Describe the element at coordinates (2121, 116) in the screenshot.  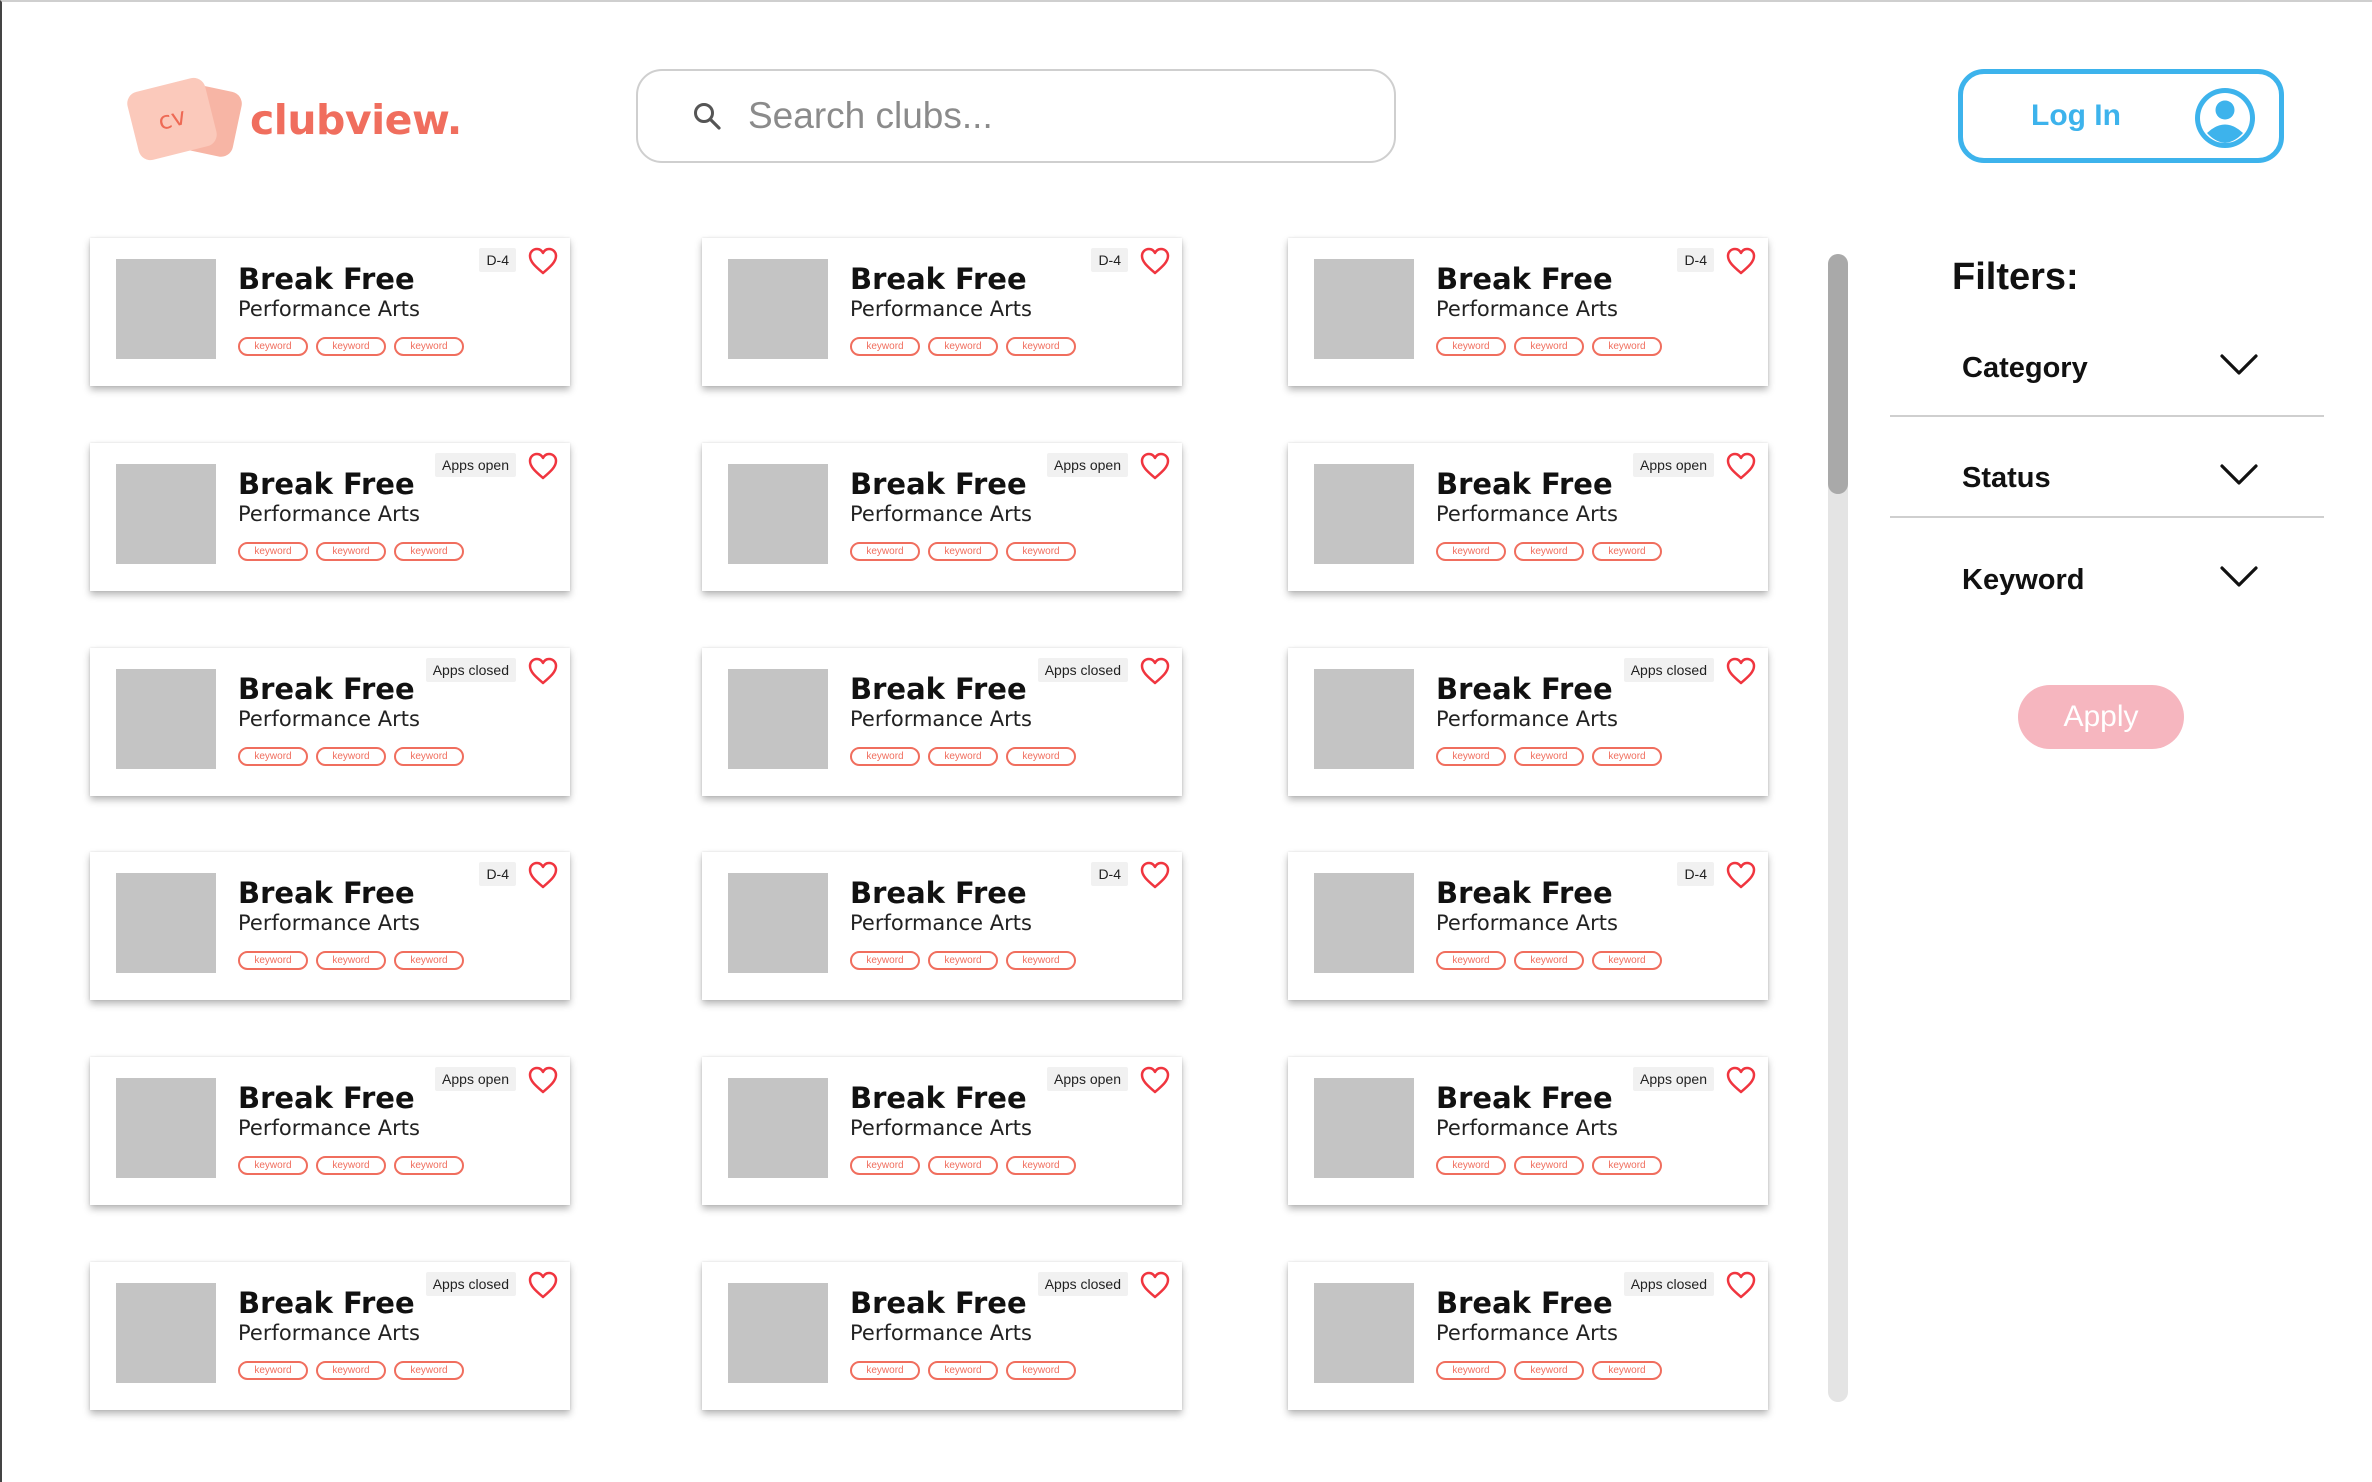
I see `login-button: Log In` at that location.